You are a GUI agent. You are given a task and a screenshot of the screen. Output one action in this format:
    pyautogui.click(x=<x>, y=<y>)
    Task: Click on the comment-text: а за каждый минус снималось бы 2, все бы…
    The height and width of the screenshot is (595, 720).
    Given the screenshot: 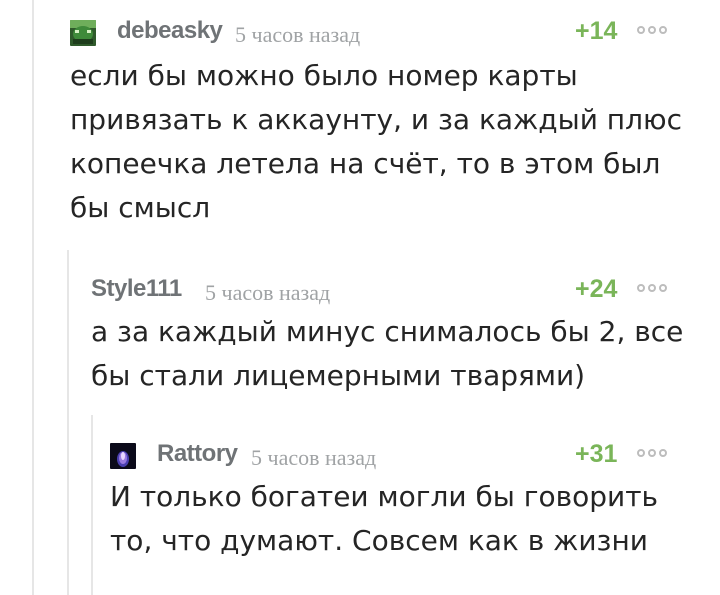 What is the action you would take?
    pyautogui.click(x=387, y=353)
    